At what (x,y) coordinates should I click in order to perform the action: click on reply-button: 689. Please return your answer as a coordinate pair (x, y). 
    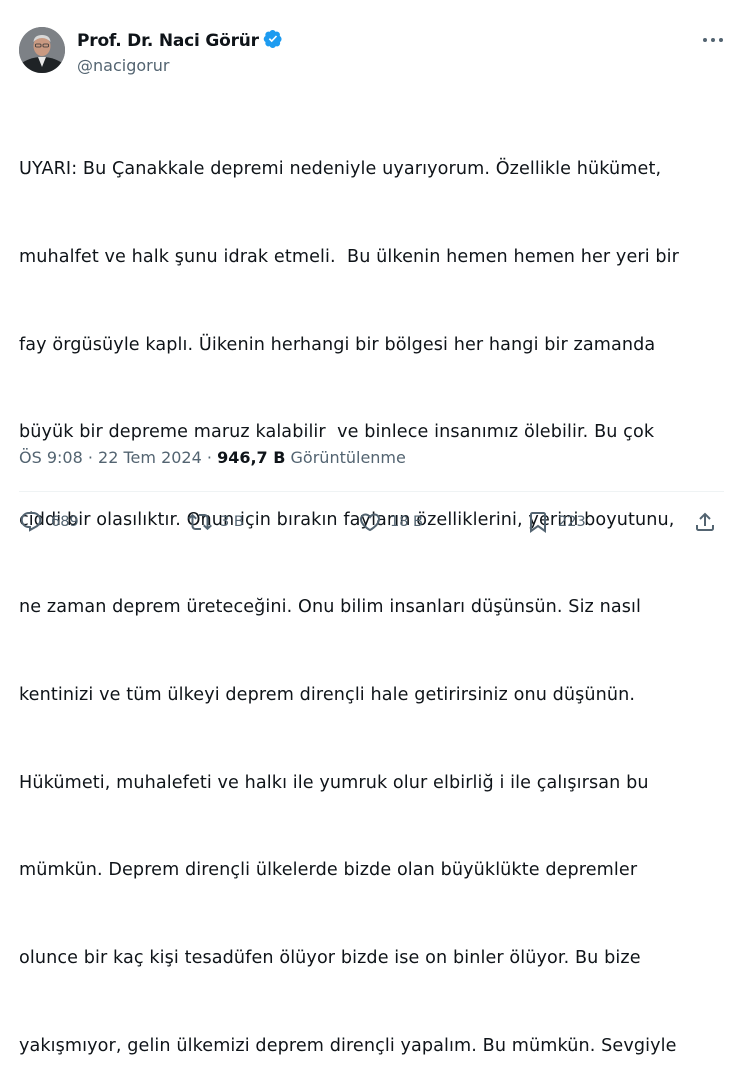
    Looking at the image, I should click on (49, 522).